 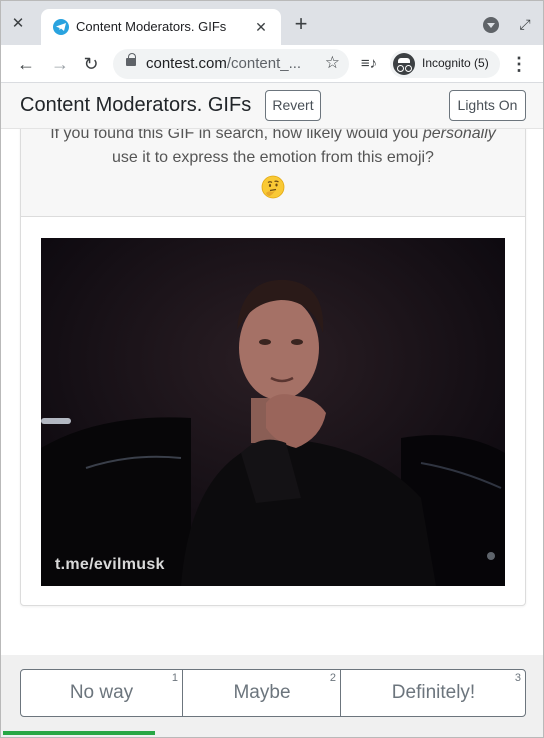 What do you see at coordinates (433, 693) in the screenshot?
I see `answer-definitely-button: Definitely! 3` at bounding box center [433, 693].